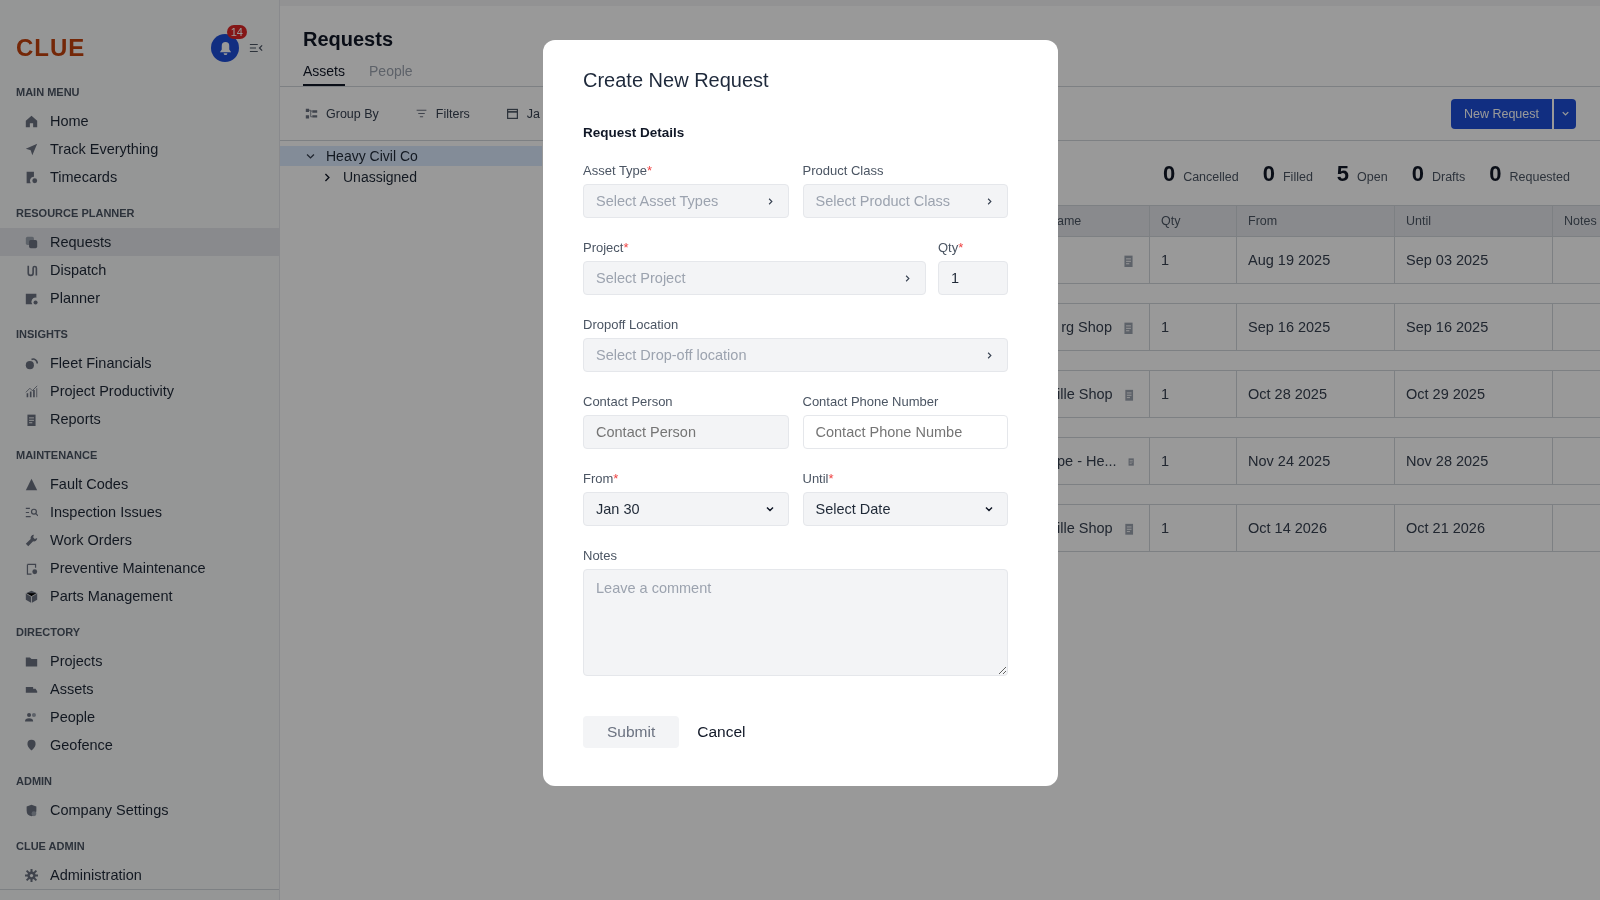 This screenshot has width=1600, height=900. What do you see at coordinates (1343, 174) in the screenshot?
I see `stat-count: 5` at bounding box center [1343, 174].